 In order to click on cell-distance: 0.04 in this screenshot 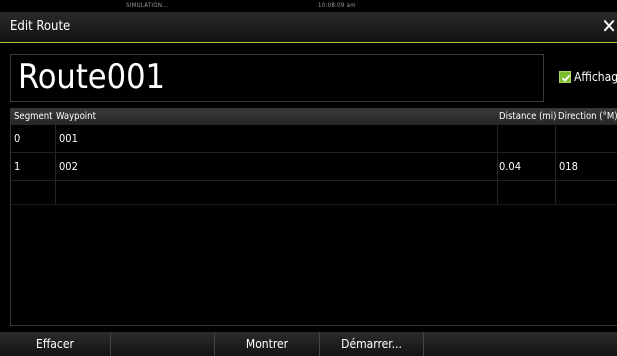, I will do `click(510, 166)`.